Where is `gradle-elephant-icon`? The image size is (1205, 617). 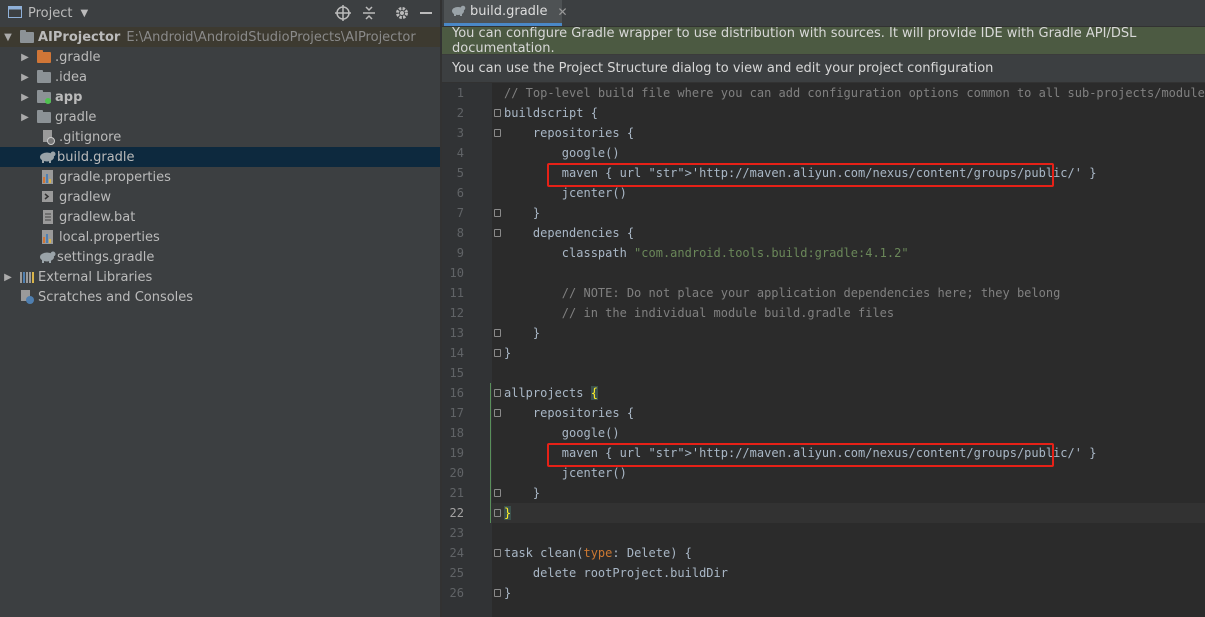
gradle-elephant-icon is located at coordinates (47, 257).